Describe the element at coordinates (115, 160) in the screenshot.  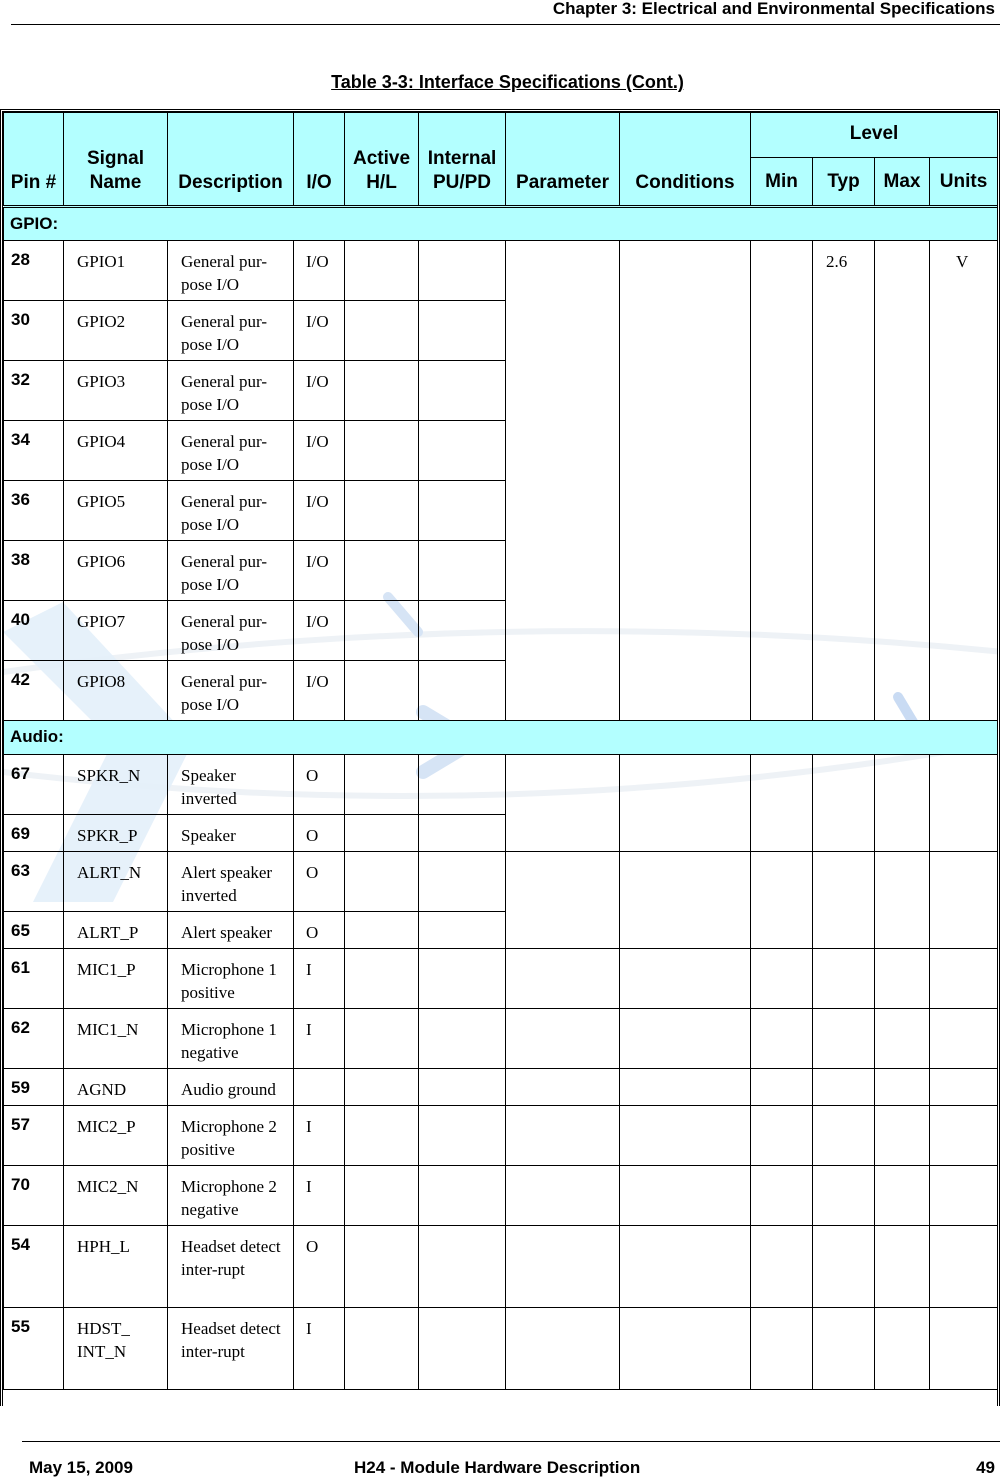
I see `header-signal-name: Signal Name` at that location.